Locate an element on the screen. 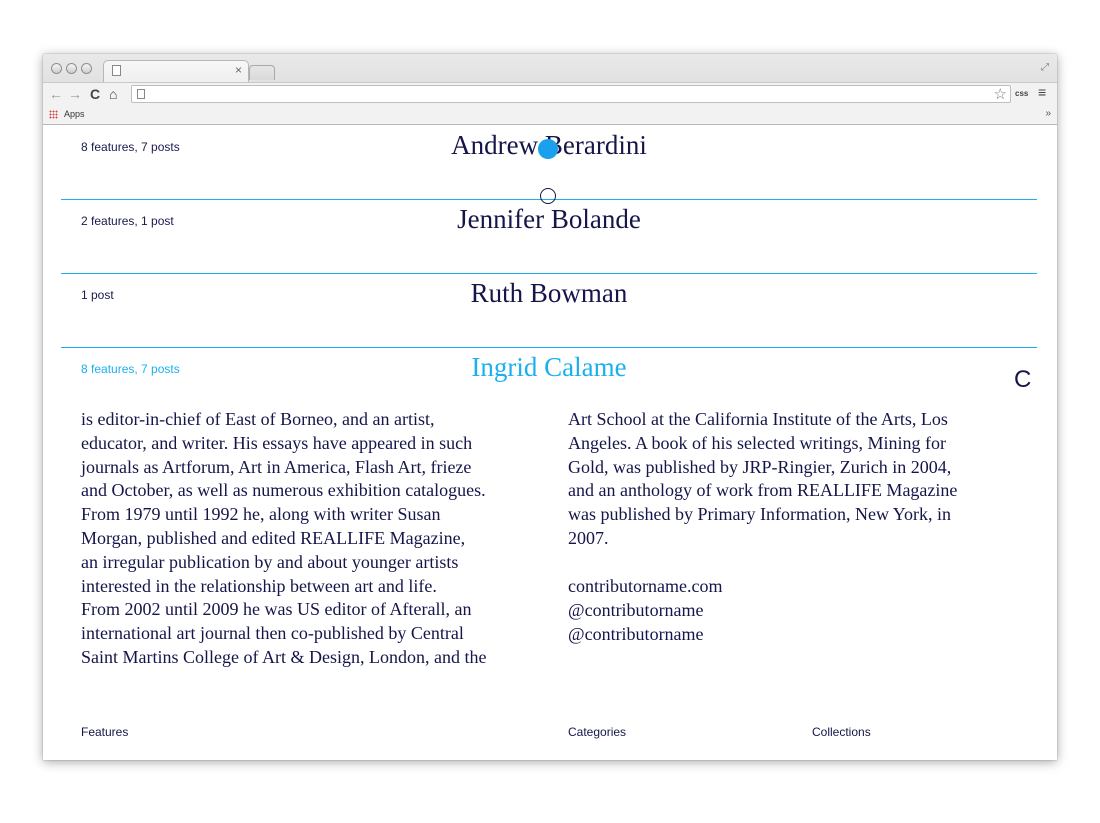  address-bar: ☆ is located at coordinates (571, 94).